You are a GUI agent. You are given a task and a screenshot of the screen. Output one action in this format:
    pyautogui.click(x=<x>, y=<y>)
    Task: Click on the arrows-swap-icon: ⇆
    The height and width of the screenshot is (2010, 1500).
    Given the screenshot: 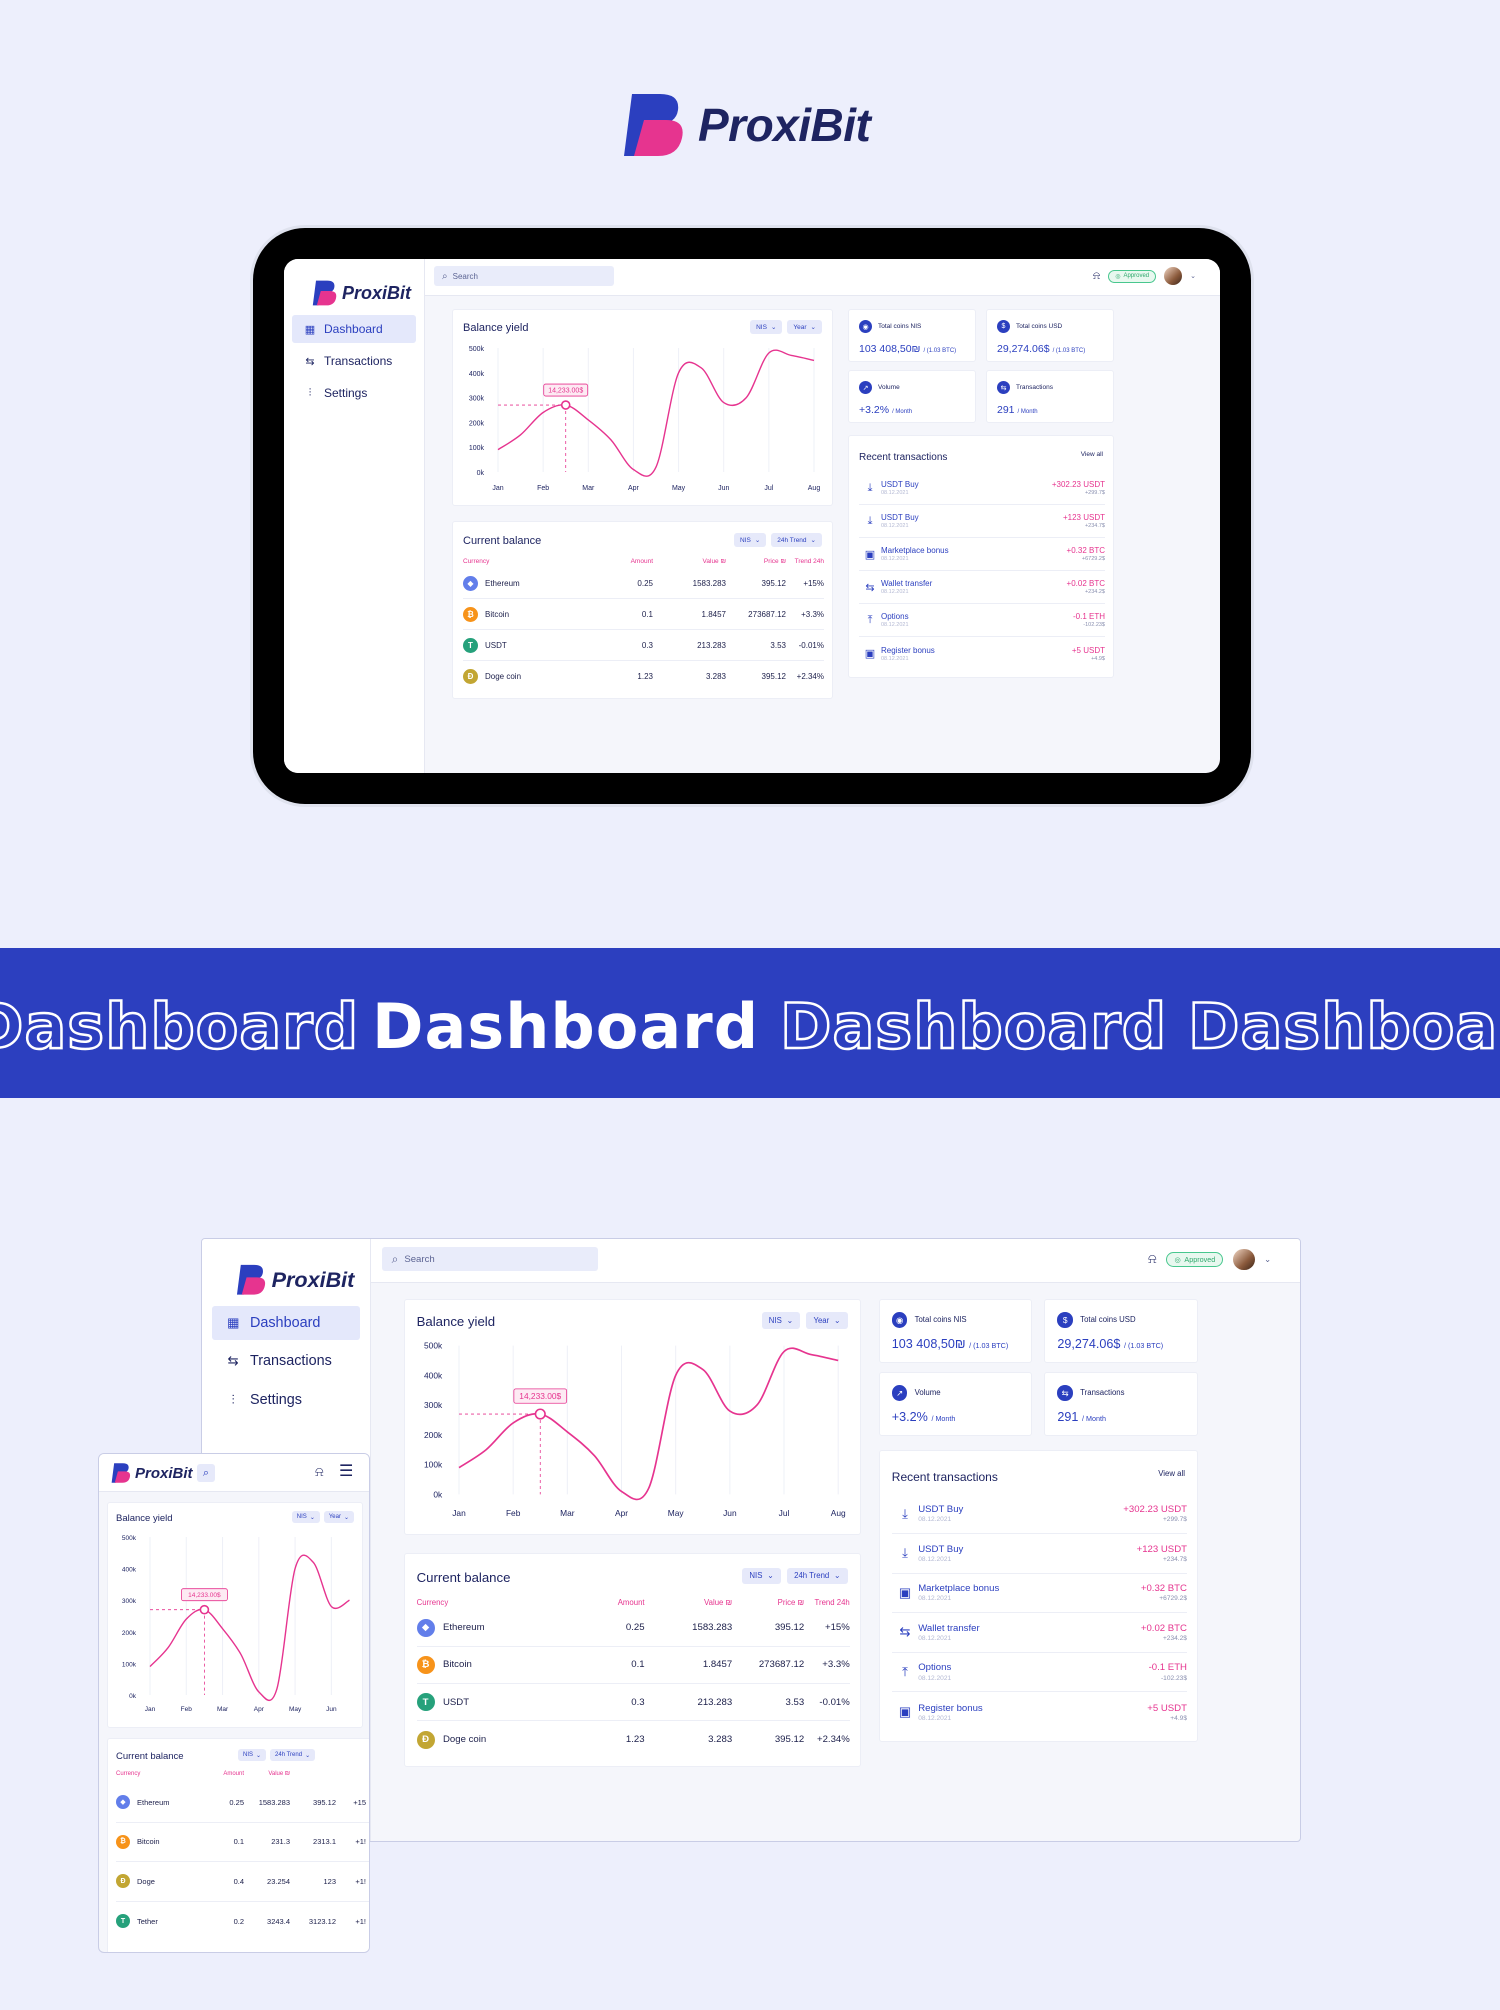 What is the action you would take?
    pyautogui.click(x=233, y=1361)
    